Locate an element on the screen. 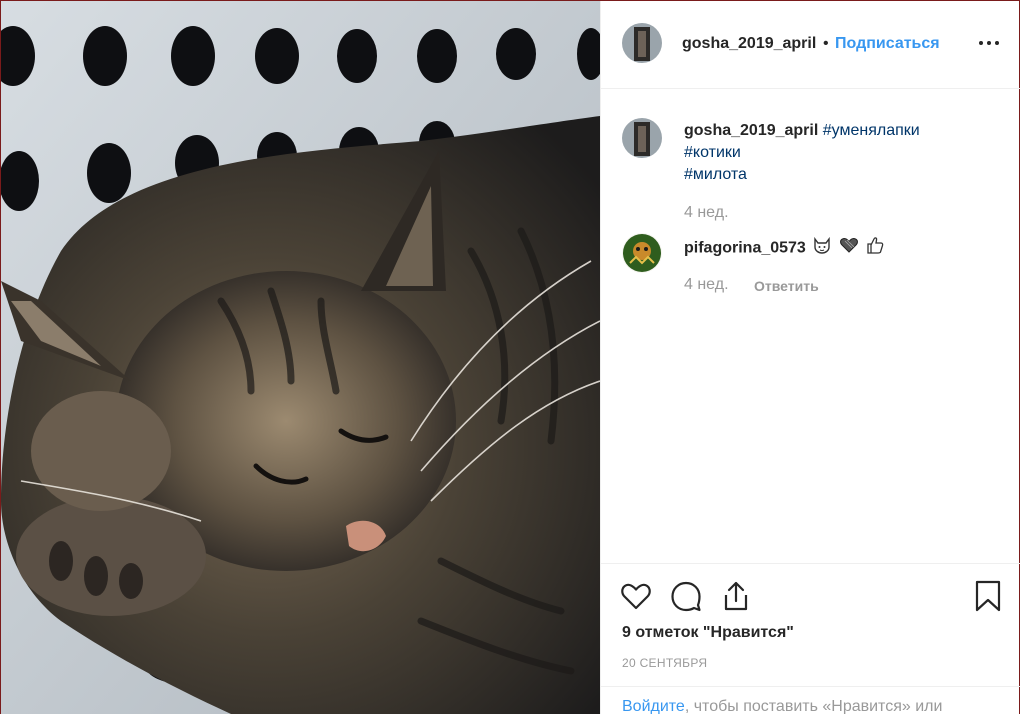  login-link: Войдите is located at coordinates (653, 706).